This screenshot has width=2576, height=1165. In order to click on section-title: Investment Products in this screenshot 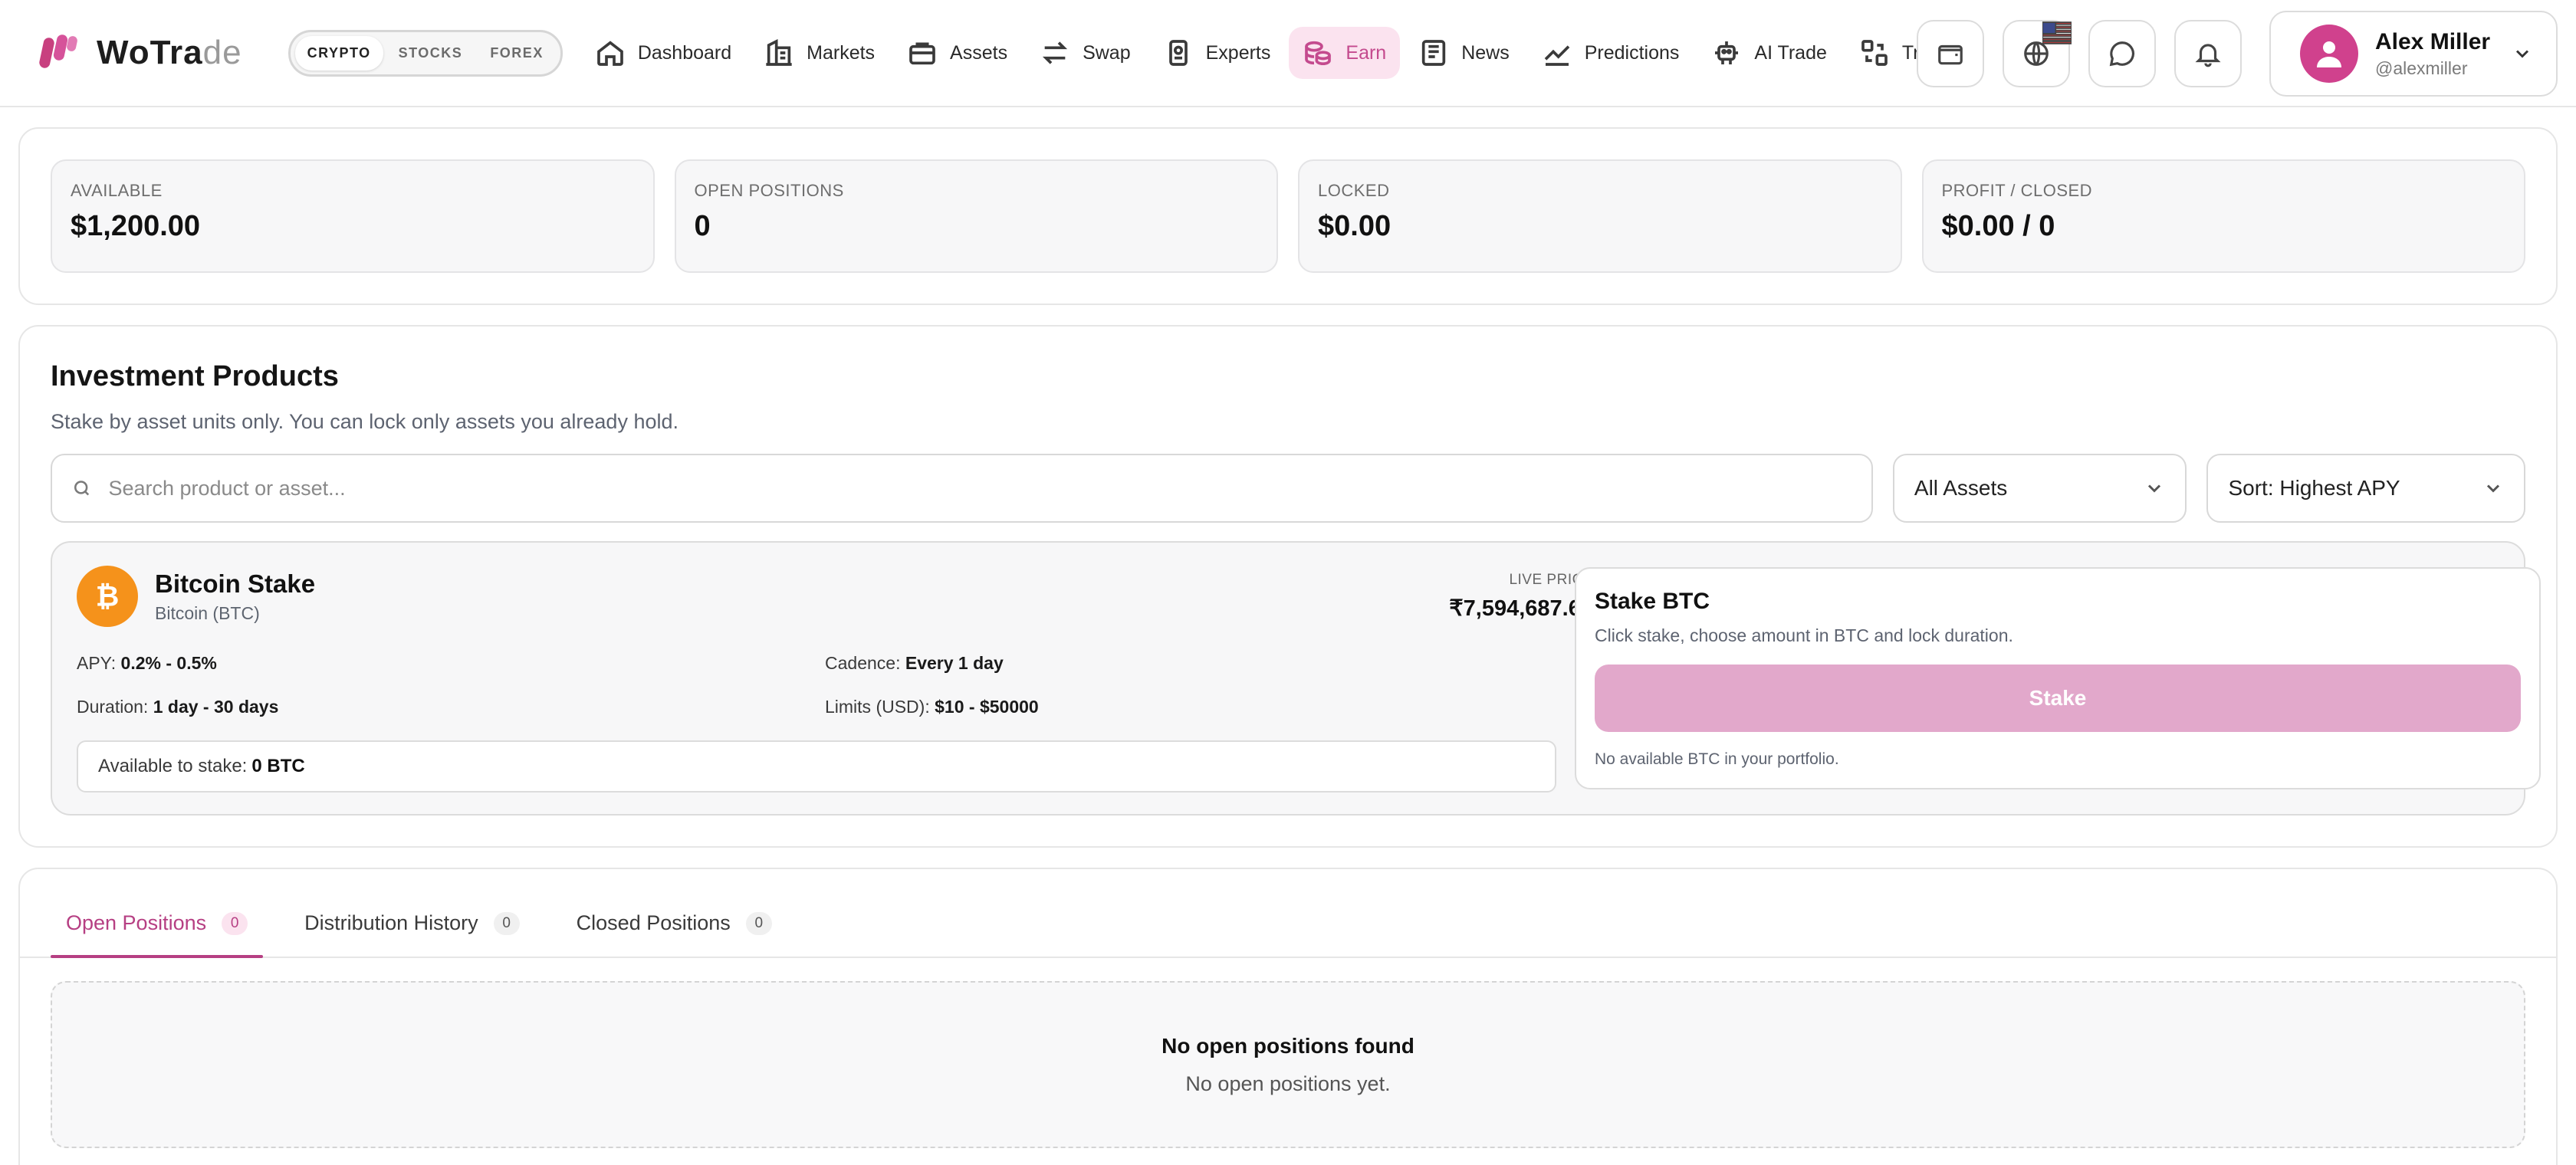, I will do `click(195, 376)`.